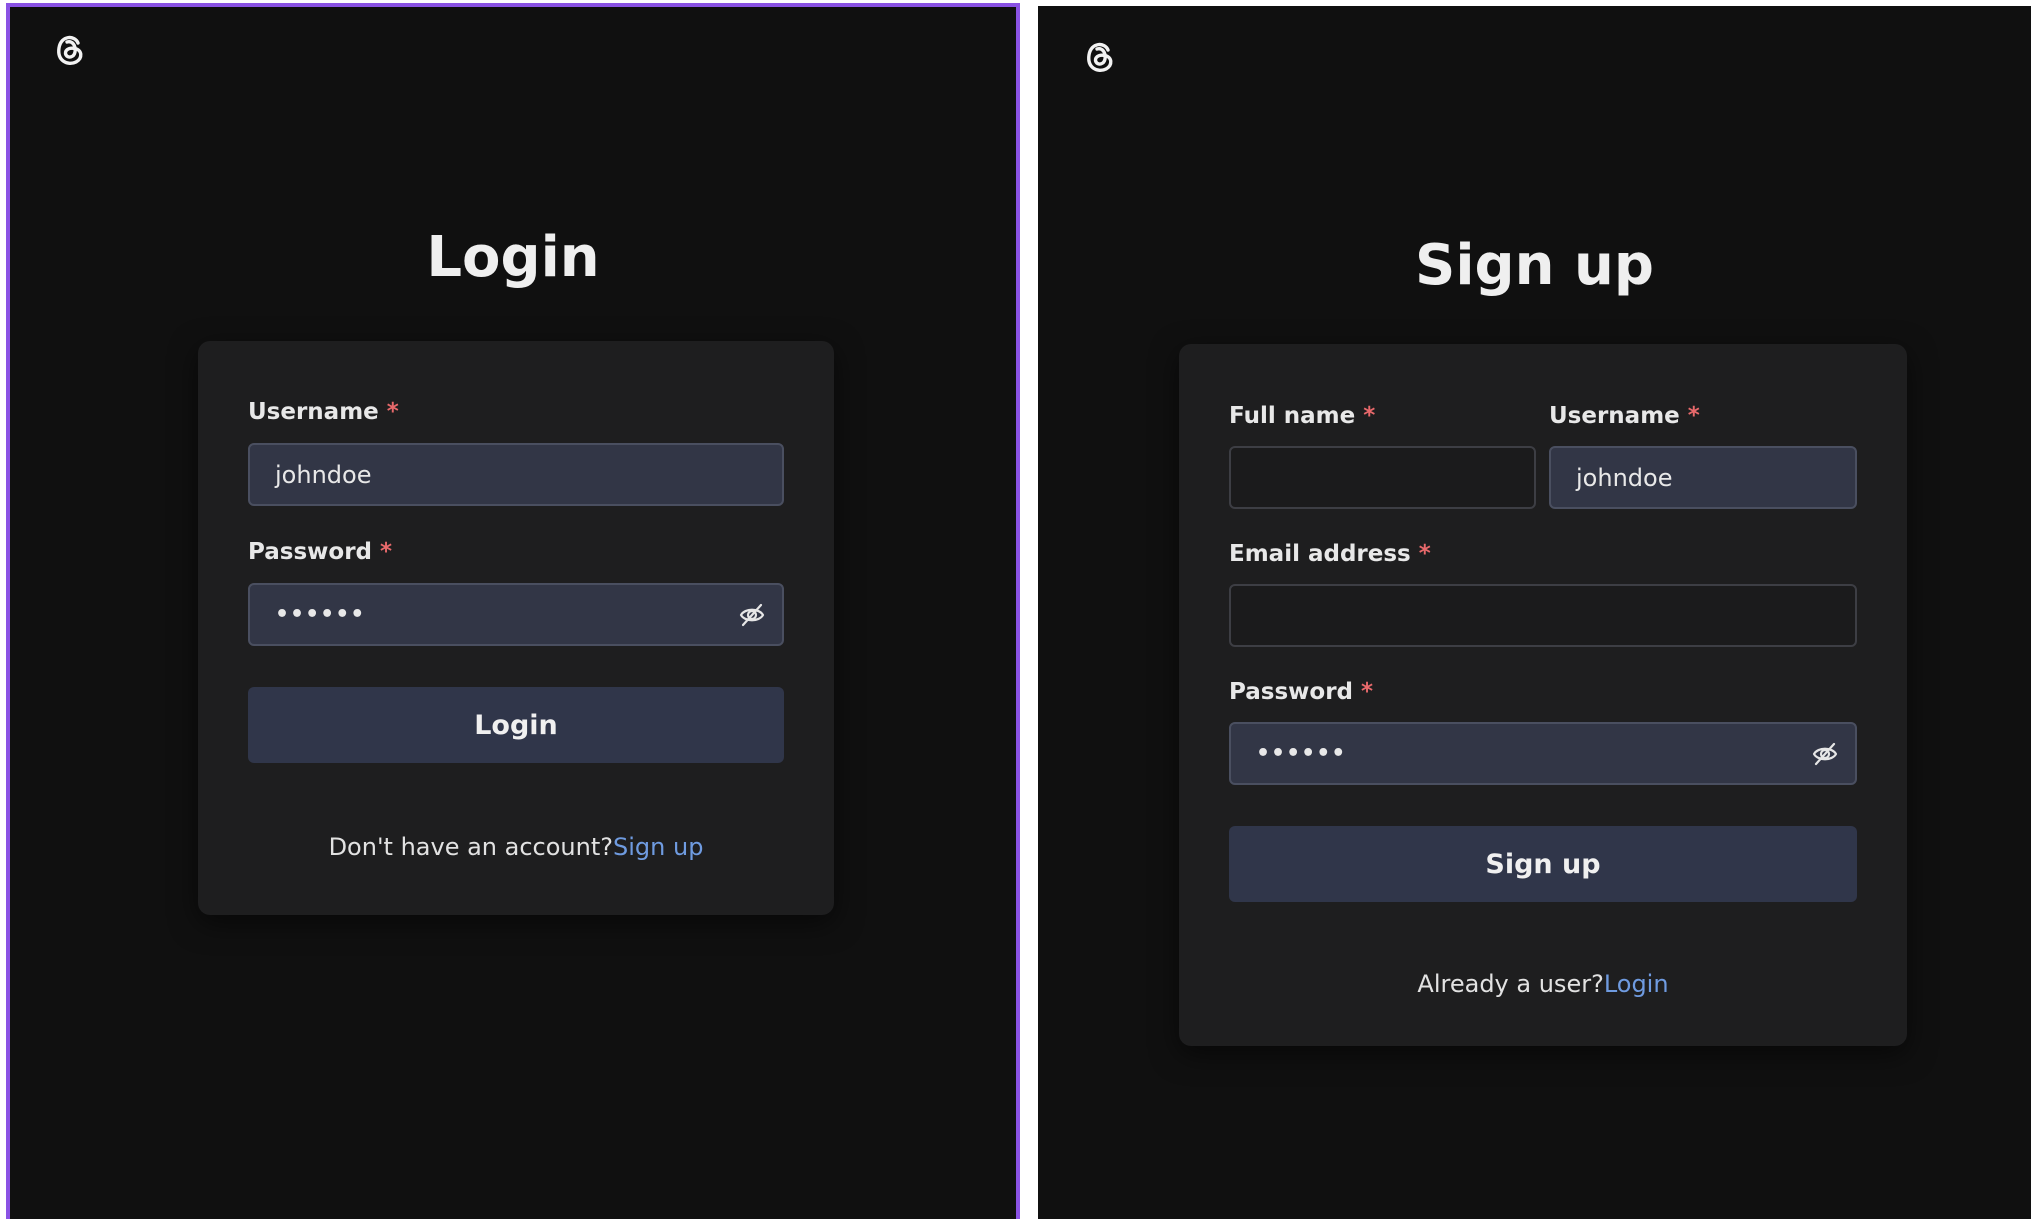  What do you see at coordinates (516, 725) in the screenshot?
I see `login-button: Login` at bounding box center [516, 725].